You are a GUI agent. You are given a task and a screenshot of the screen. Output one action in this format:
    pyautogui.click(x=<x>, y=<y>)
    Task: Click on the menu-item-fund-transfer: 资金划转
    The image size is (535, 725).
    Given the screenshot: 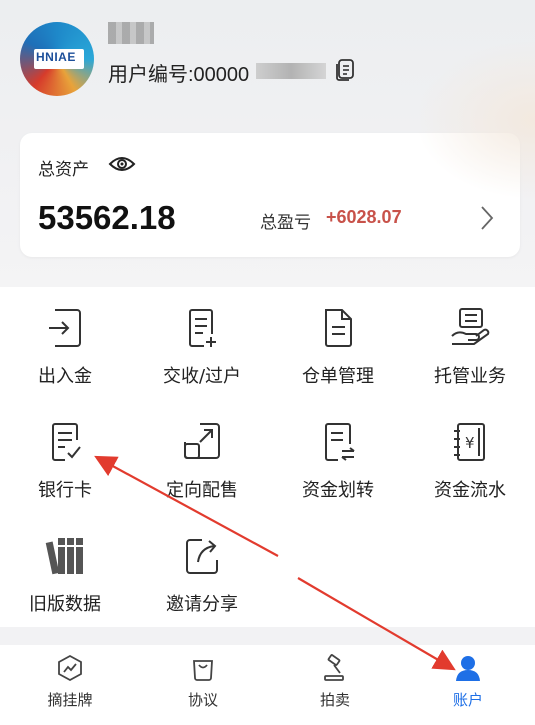 What is the action you would take?
    pyautogui.click(x=338, y=460)
    